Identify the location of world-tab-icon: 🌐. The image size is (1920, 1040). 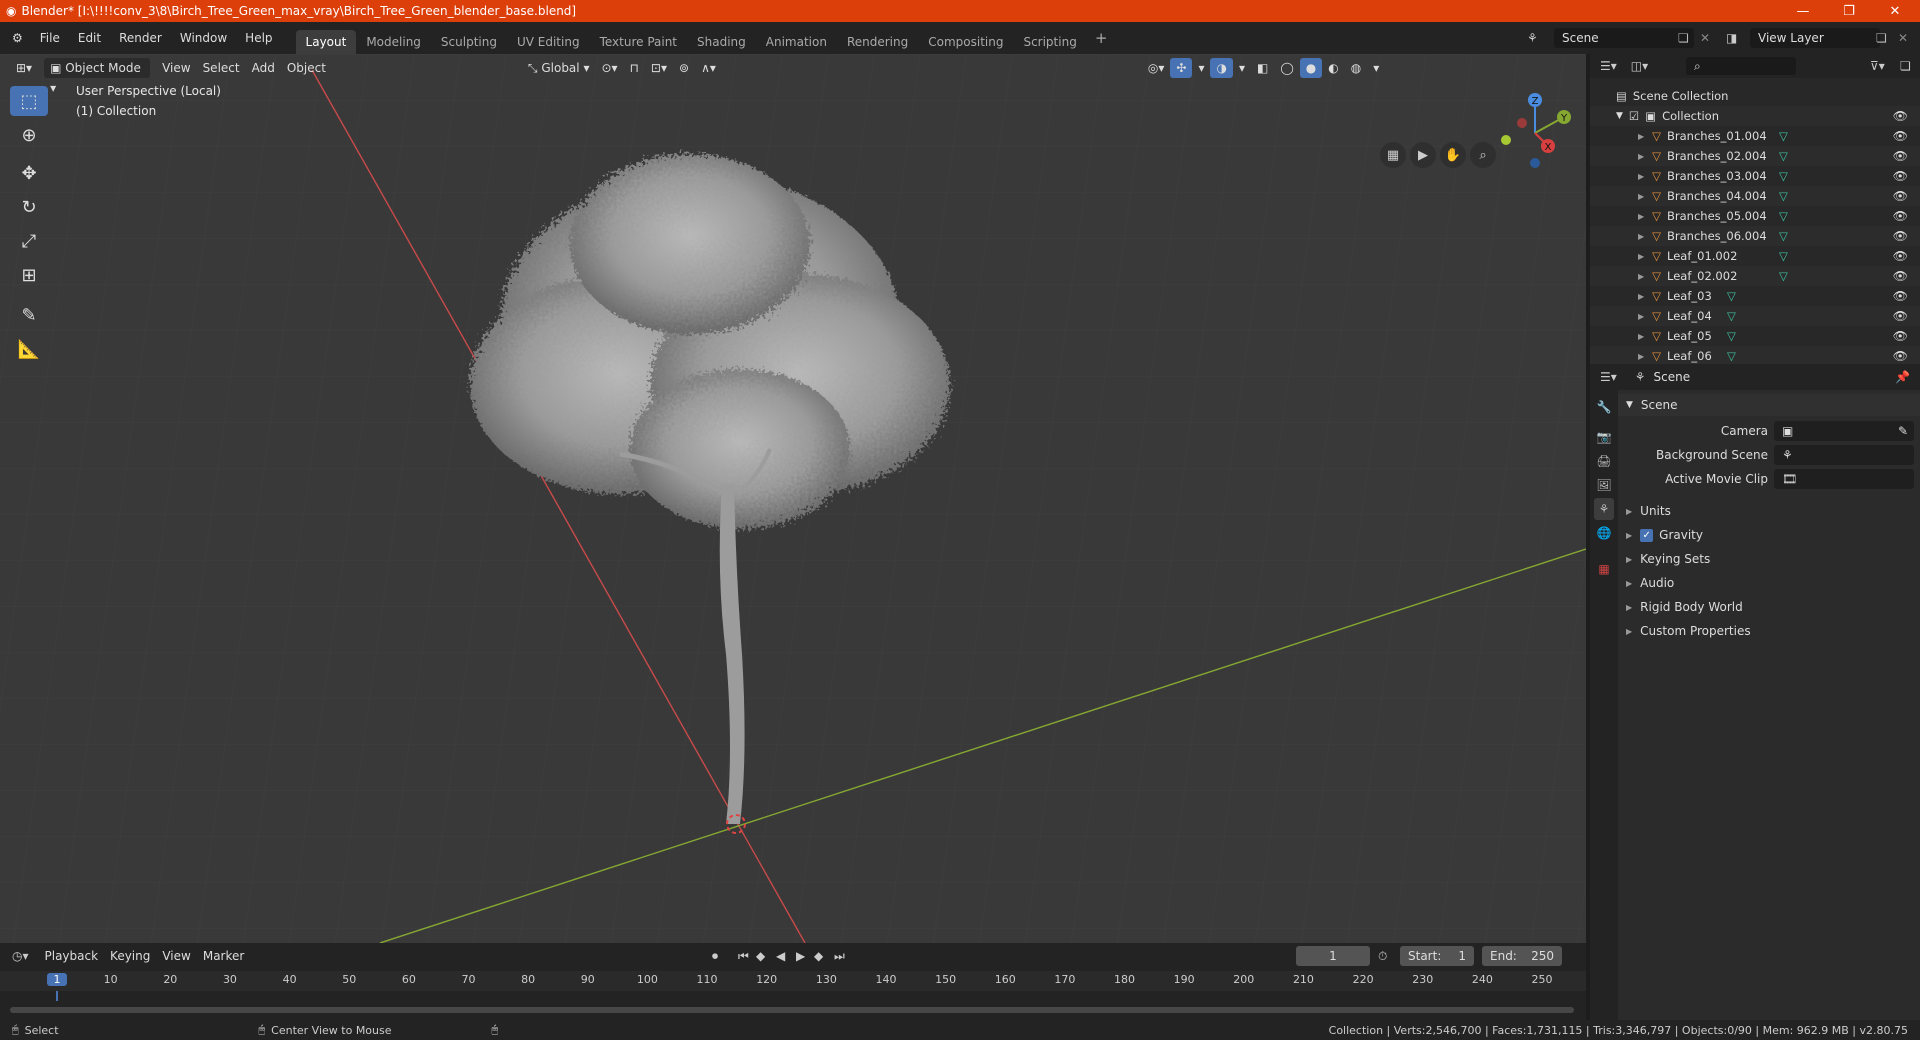
(1604, 533).